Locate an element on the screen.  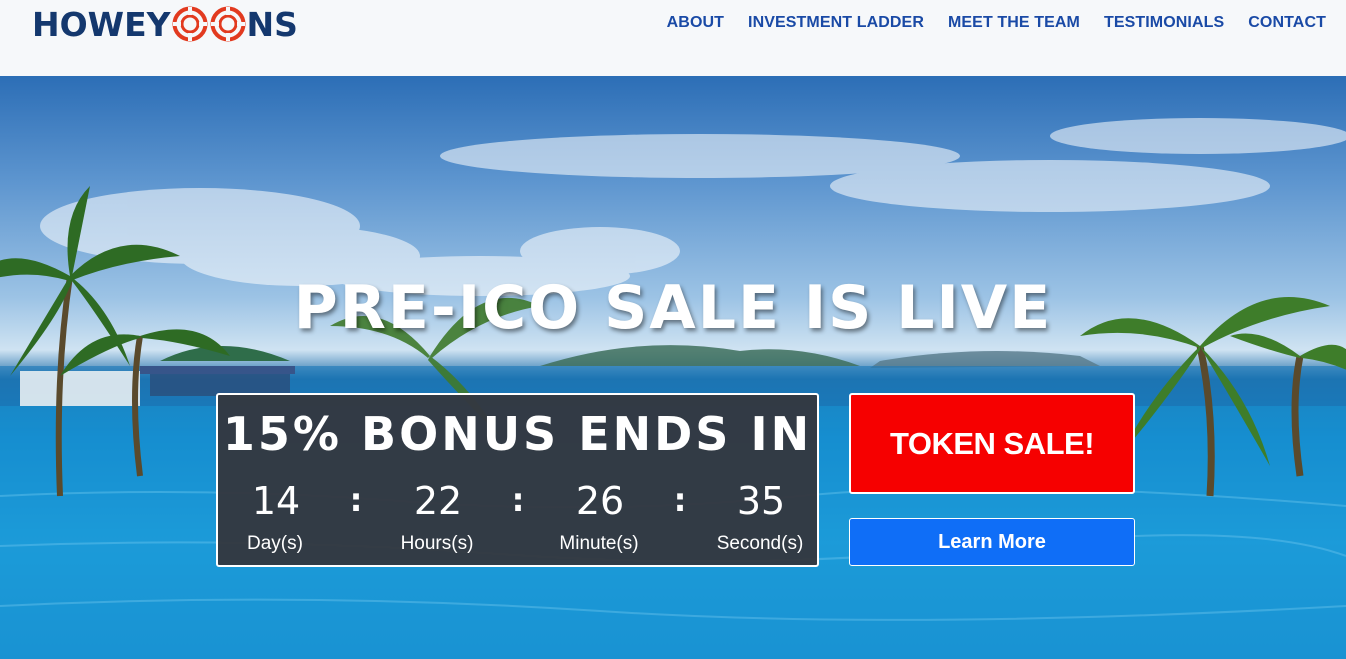
token-sale-button: TOKEN SALE! is located at coordinates (992, 443).